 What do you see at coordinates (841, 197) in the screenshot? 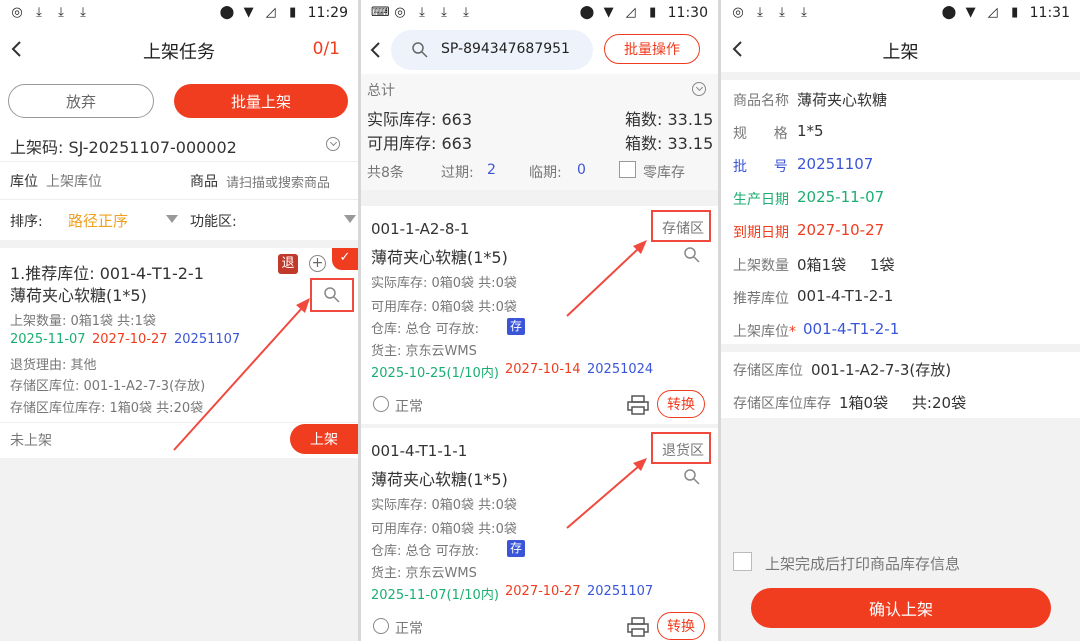
I see `production-date-value: 2025-11-07` at bounding box center [841, 197].